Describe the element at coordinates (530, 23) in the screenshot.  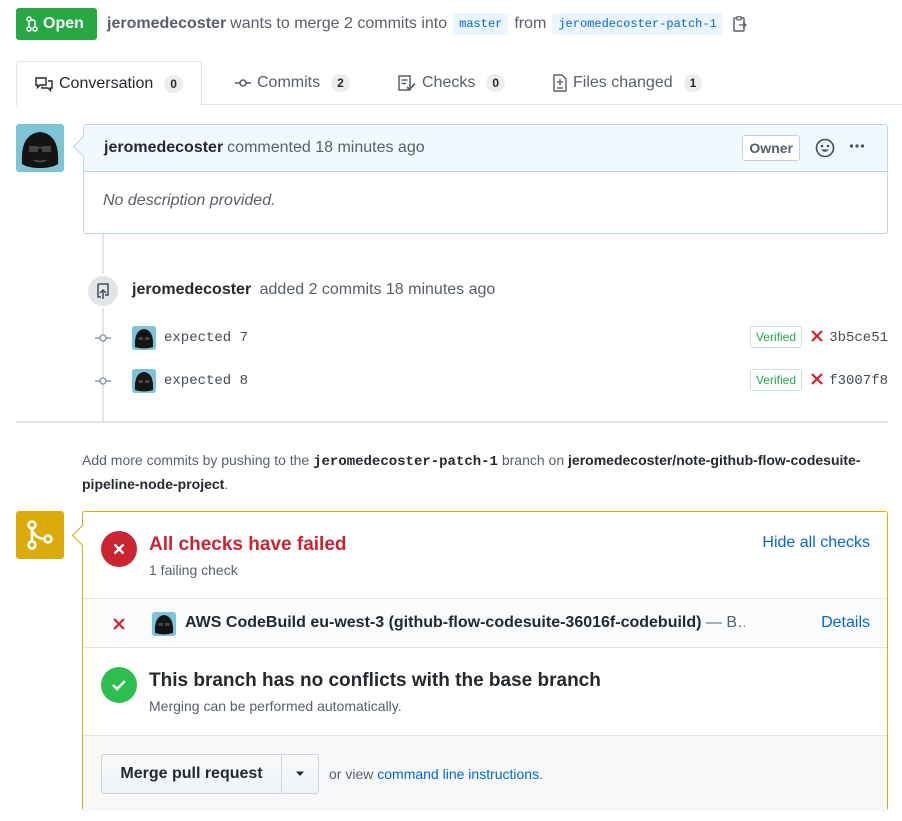
I see `from-text: from` at that location.